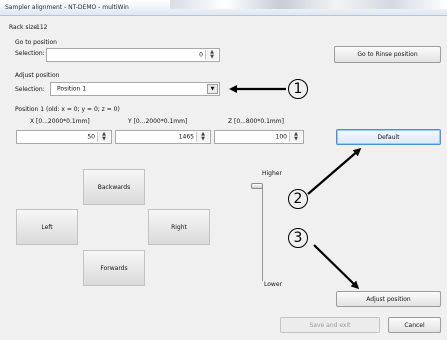 The height and width of the screenshot is (340, 447). What do you see at coordinates (298, 199) in the screenshot?
I see `annotation-2: 2` at bounding box center [298, 199].